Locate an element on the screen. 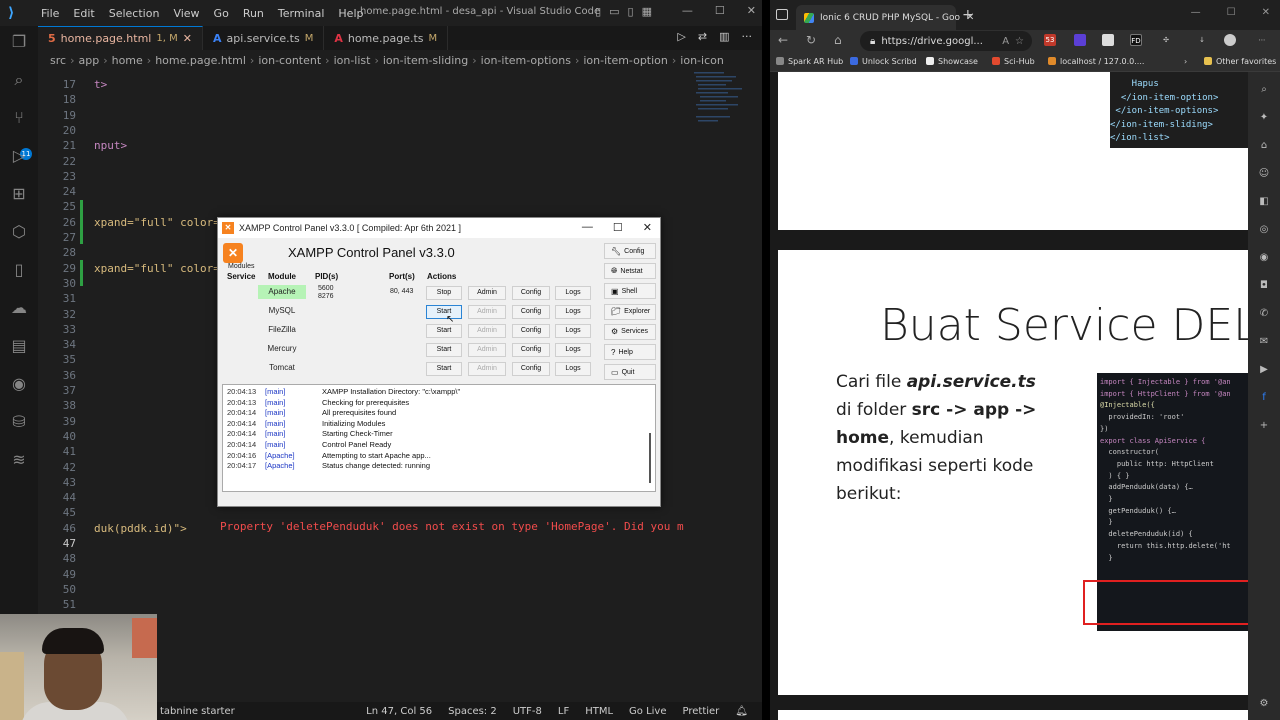 Image resolution: width=1280 pixels, height=720 pixels. favorite-icon: ☆ is located at coordinates (1019, 41).